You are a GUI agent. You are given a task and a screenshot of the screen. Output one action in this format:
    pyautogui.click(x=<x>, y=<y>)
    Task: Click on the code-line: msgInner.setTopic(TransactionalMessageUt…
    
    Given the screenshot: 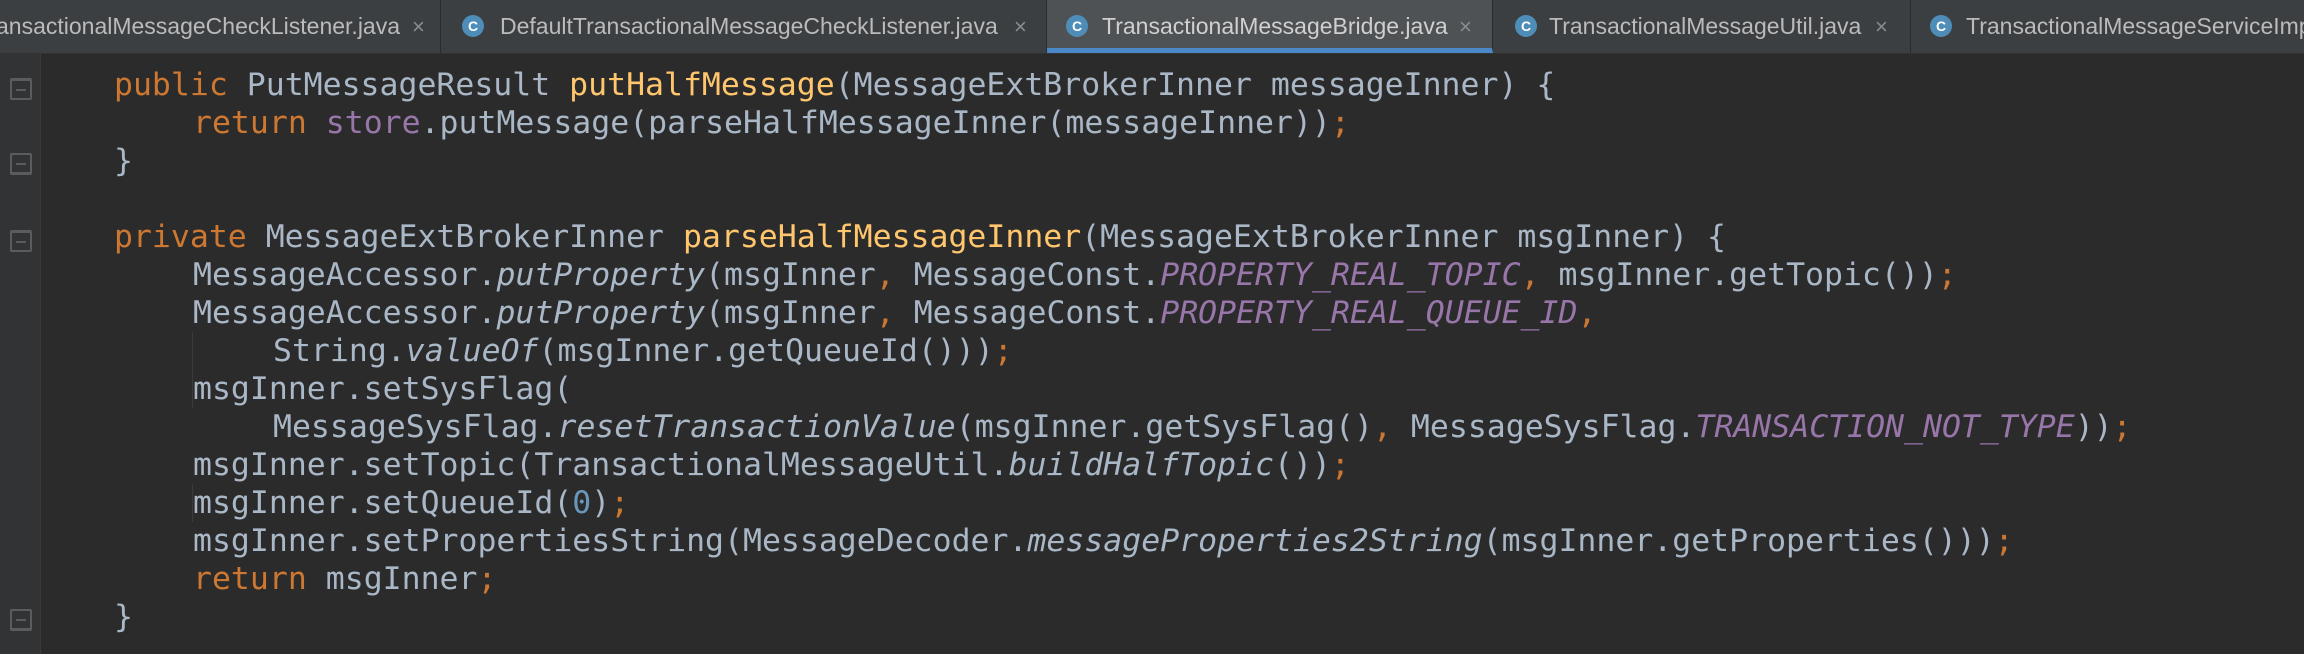 What is the action you would take?
    pyautogui.click(x=771, y=465)
    